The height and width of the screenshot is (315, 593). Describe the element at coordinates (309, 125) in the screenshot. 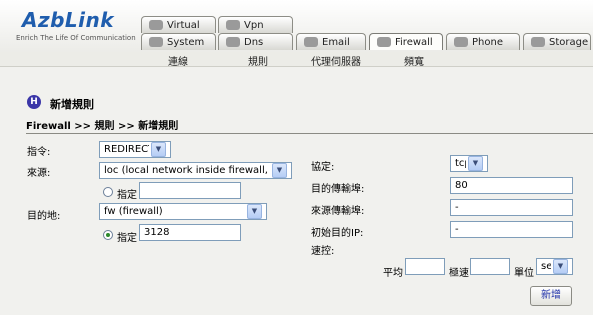

I see `breadcrumb: Firewall >> 規則 >> 新增規則` at that location.